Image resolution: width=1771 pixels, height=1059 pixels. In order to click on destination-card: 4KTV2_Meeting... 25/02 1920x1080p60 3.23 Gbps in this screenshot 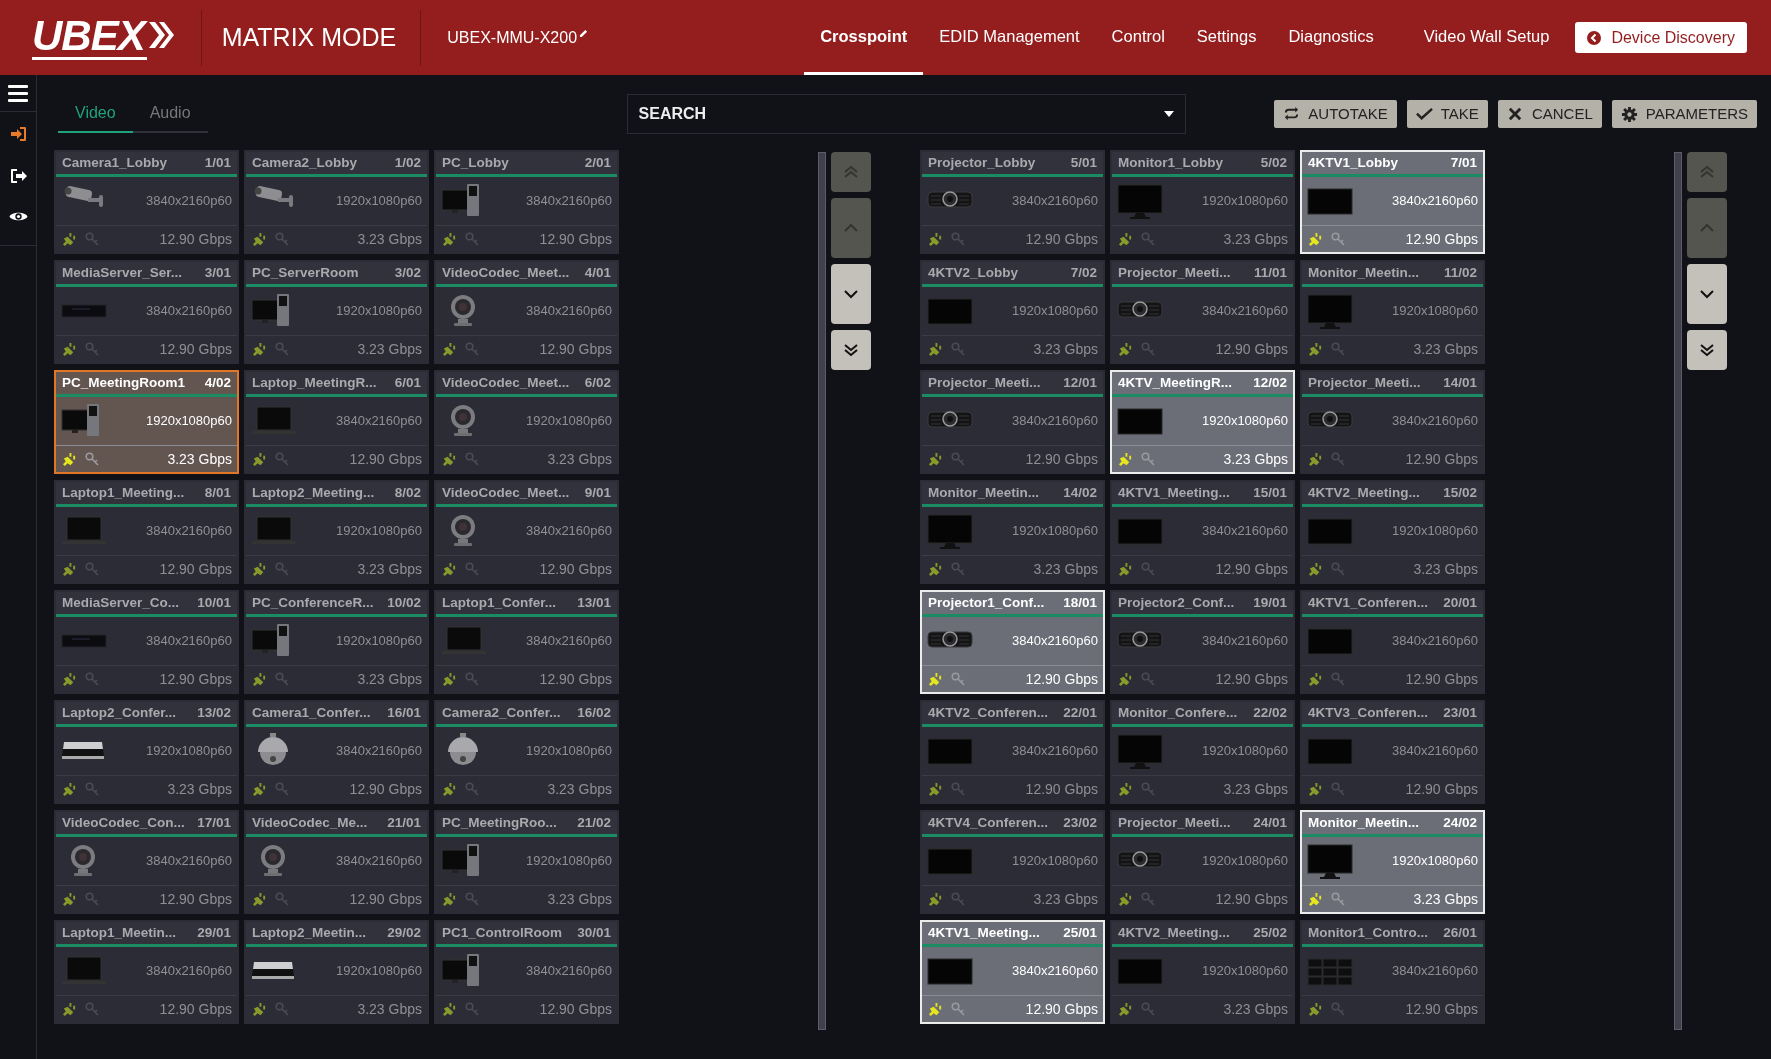, I will do `click(1202, 972)`.